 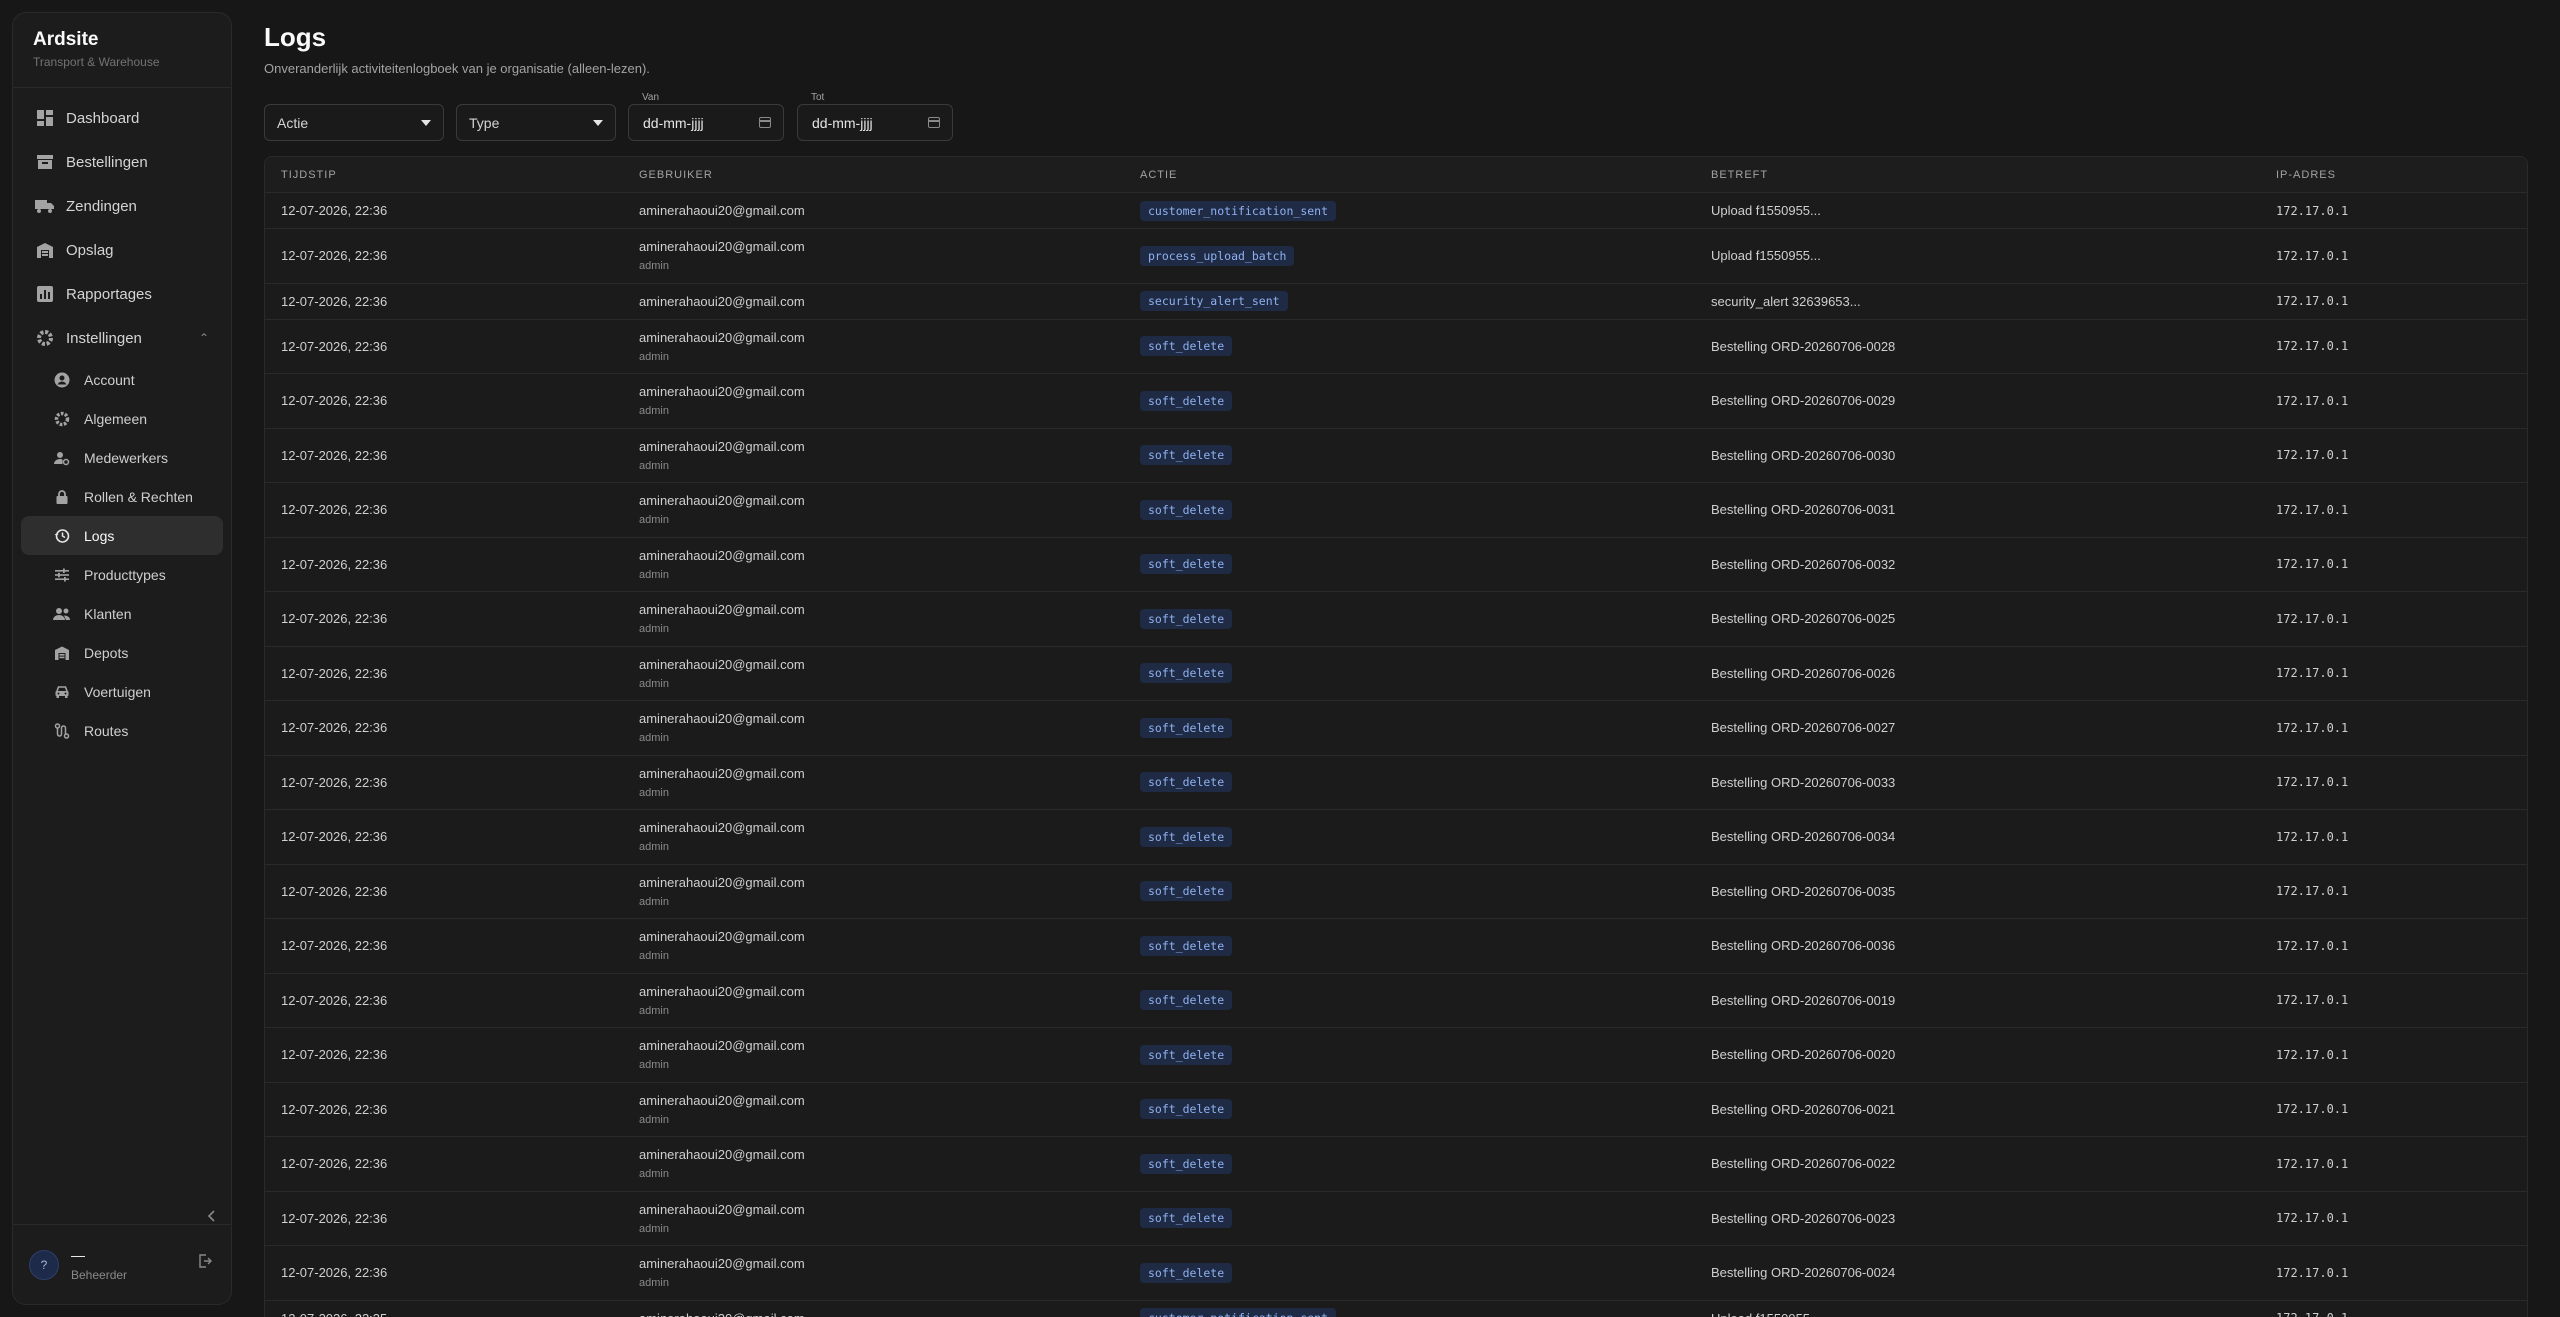 I want to click on sidebar-item-label: Routes, so click(x=106, y=730).